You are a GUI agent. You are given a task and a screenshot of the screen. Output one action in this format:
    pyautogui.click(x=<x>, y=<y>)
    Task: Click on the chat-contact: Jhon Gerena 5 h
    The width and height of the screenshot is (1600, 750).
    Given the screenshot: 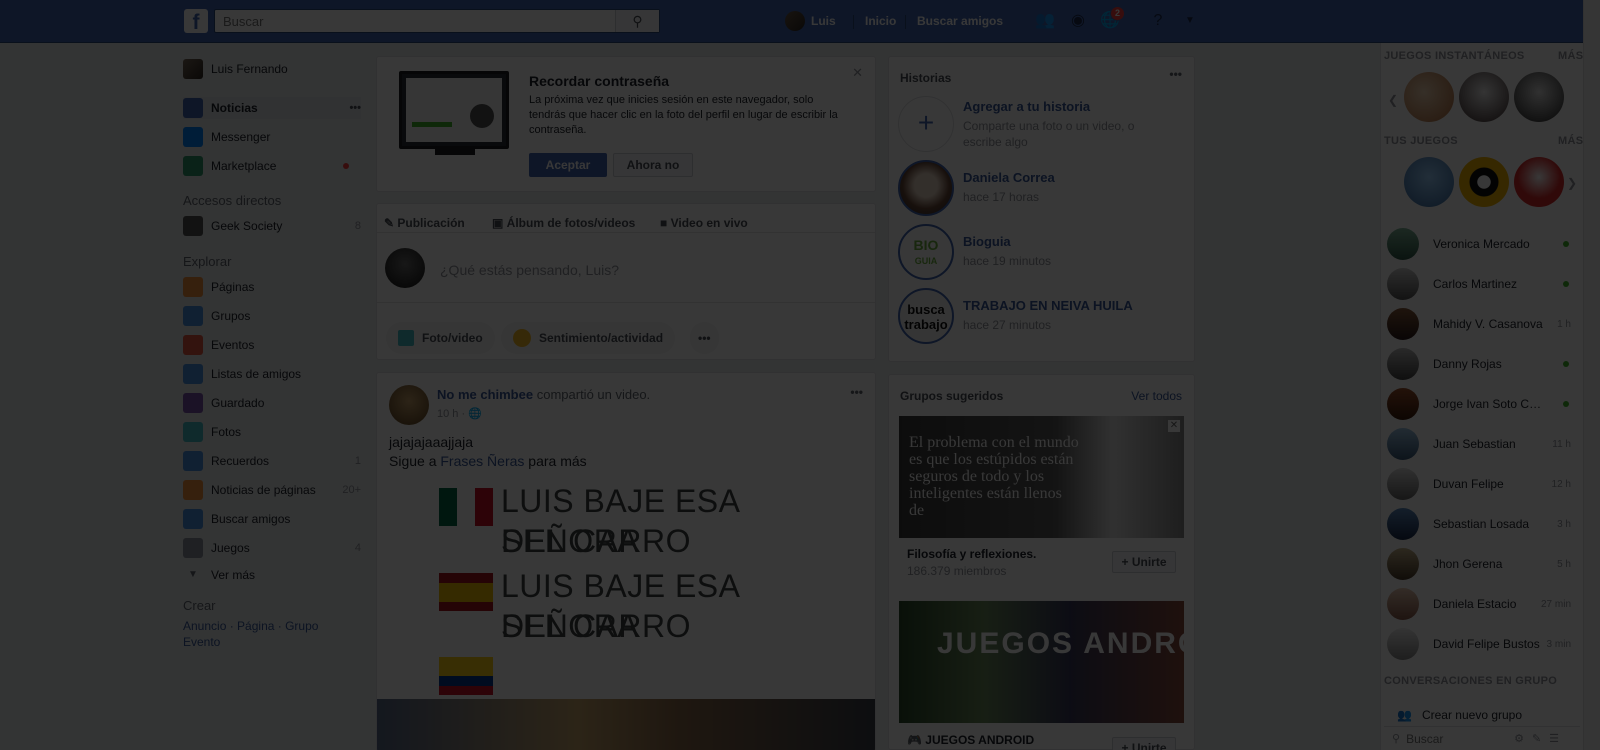 What is the action you would take?
    pyautogui.click(x=1482, y=564)
    